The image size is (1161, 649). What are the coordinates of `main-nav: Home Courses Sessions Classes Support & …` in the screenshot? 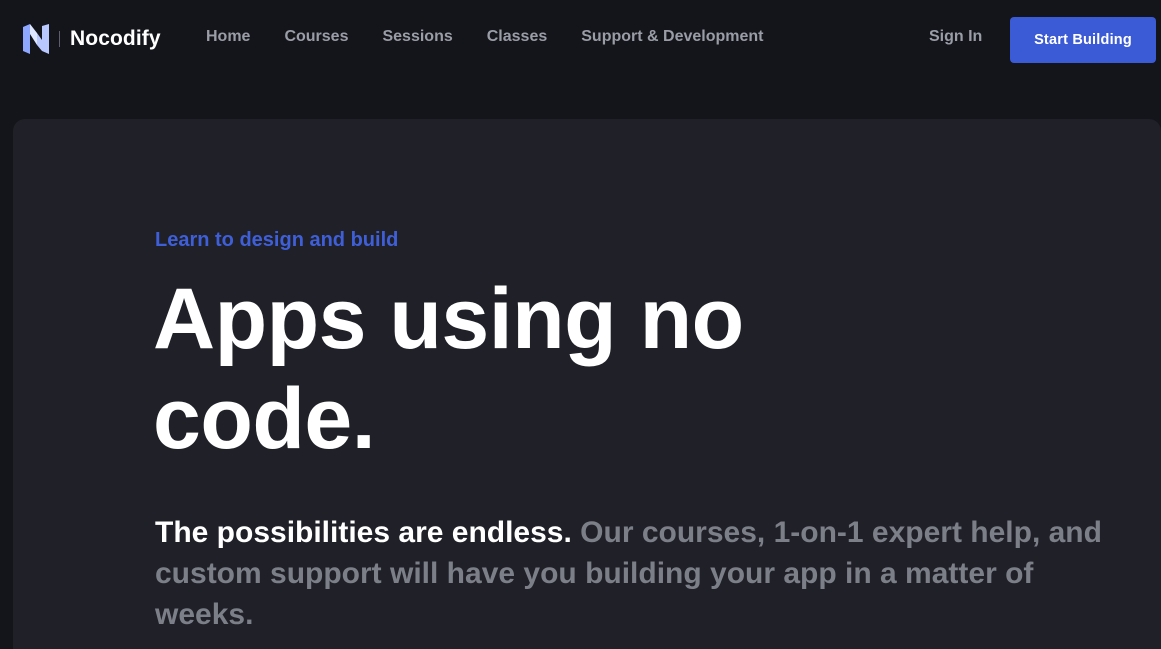 It's located at (501, 37).